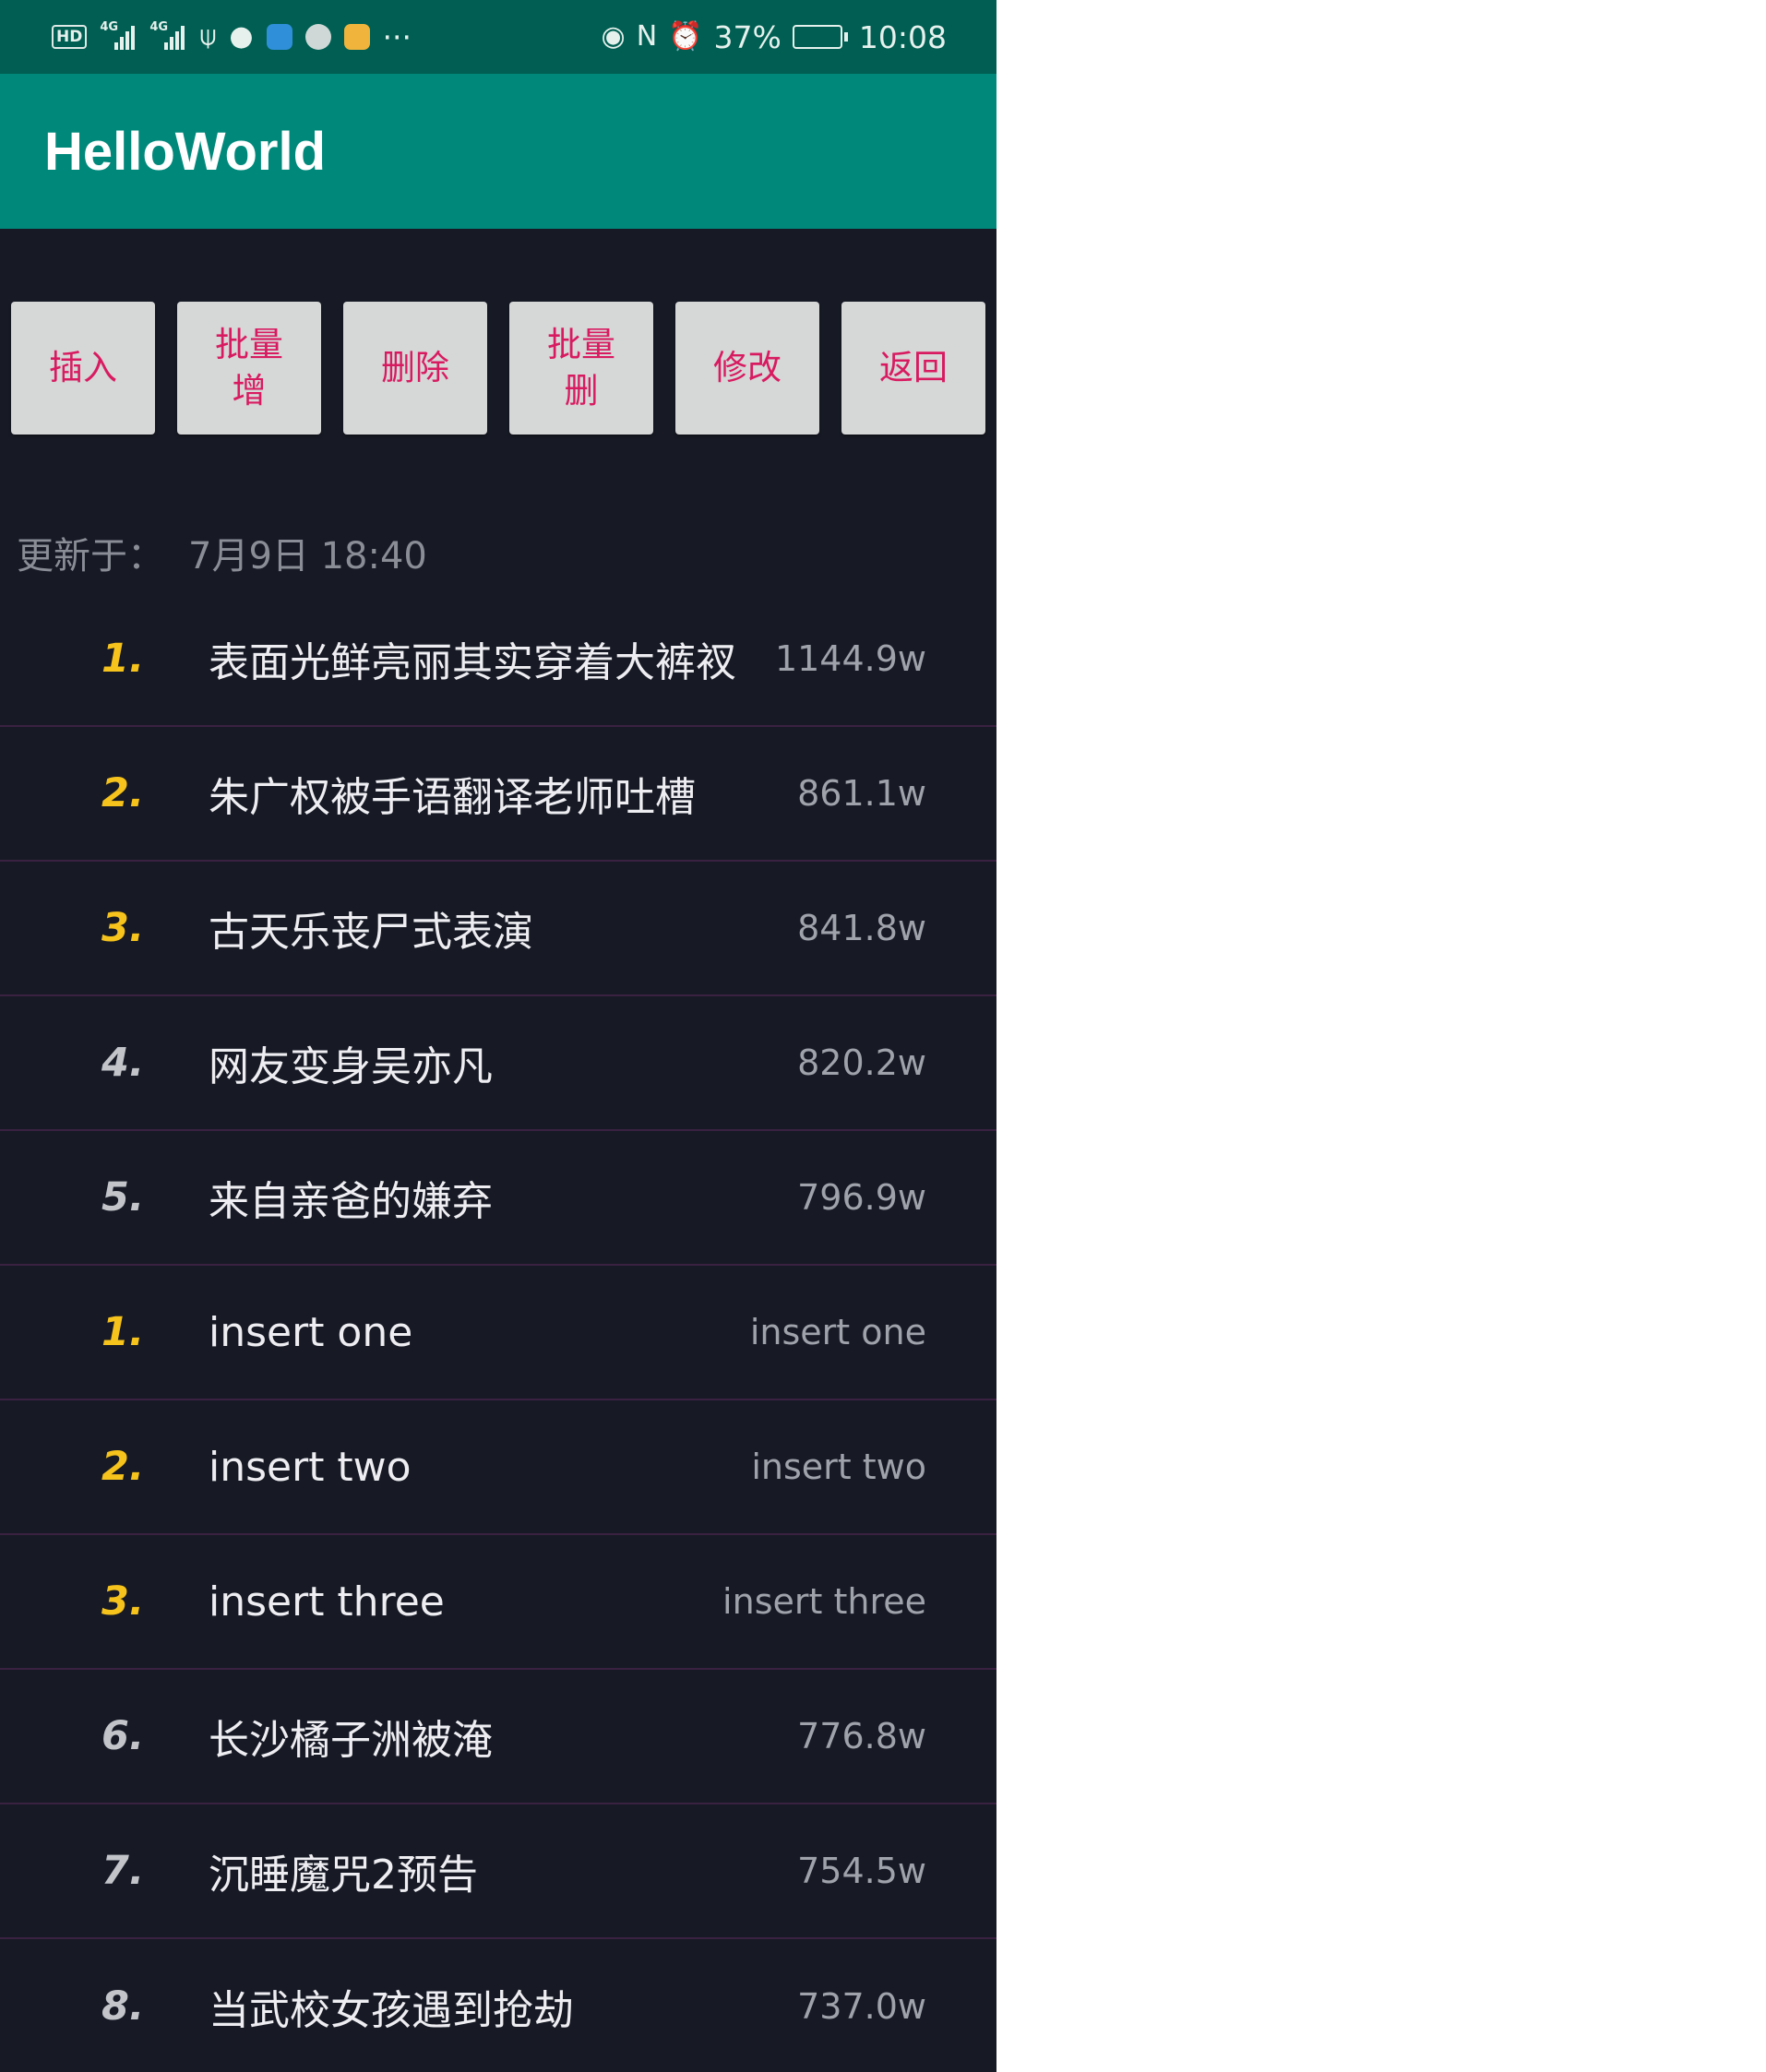  I want to click on item-title: 长沙橘子洲被淹, so click(351, 1740).